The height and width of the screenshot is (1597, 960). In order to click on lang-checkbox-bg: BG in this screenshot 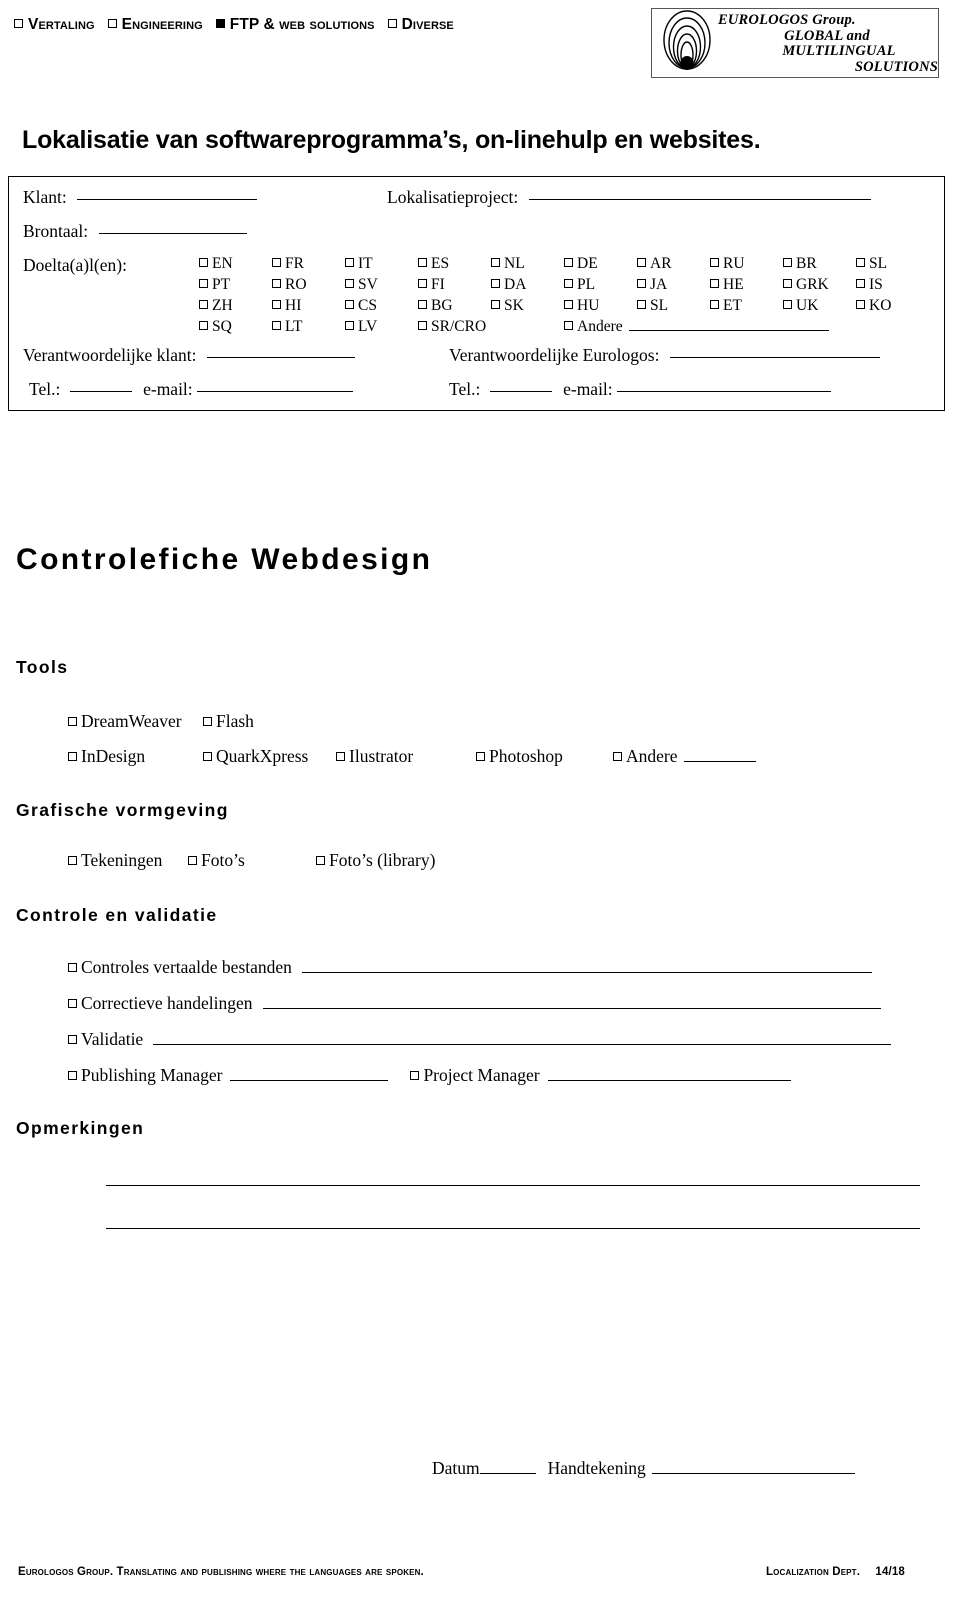, I will do `click(454, 306)`.